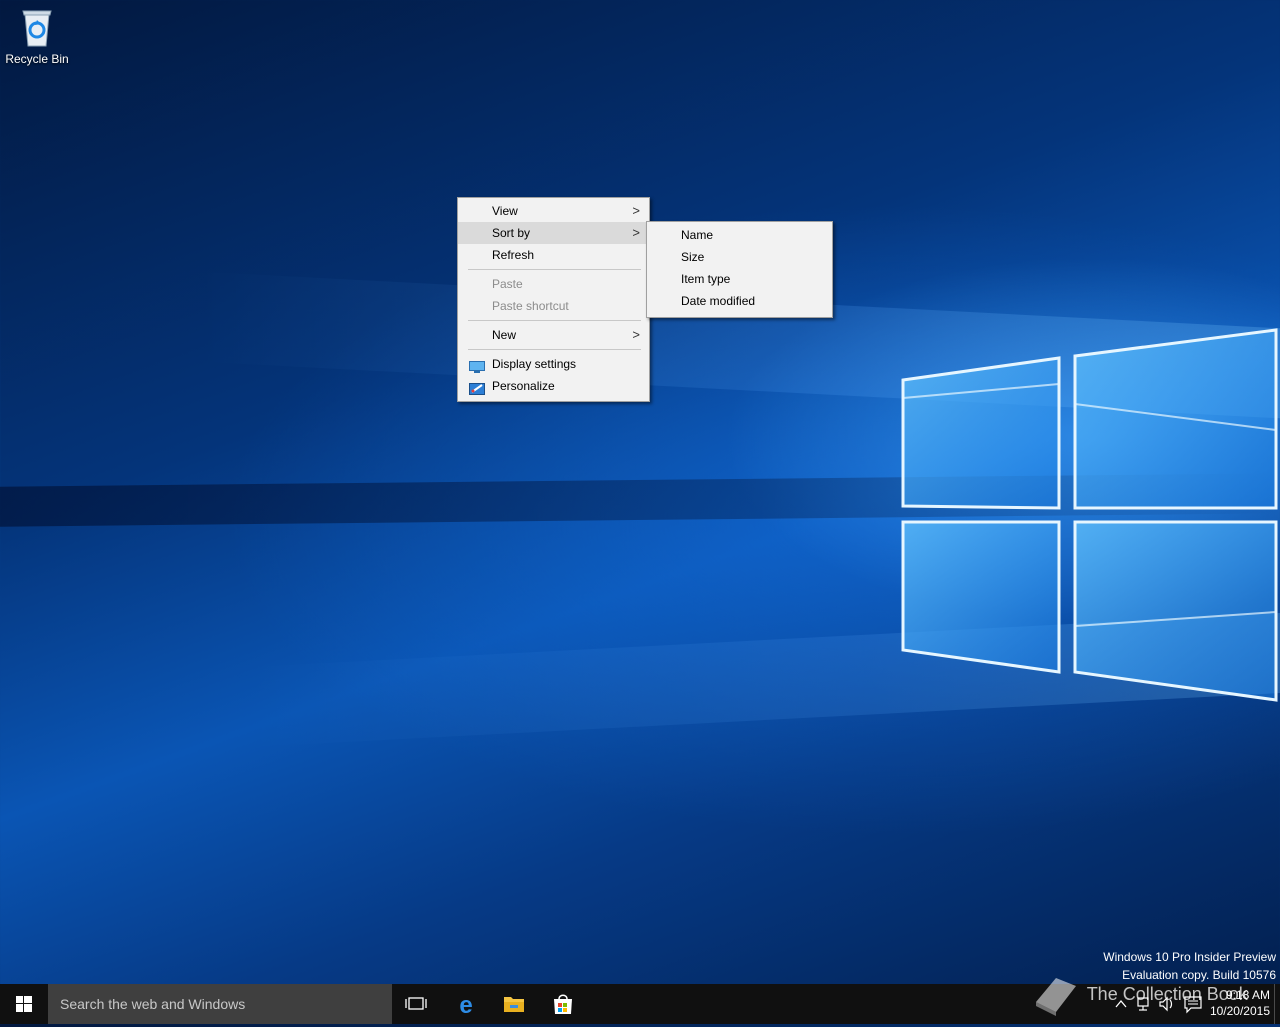  I want to click on start-button, so click(24, 1004).